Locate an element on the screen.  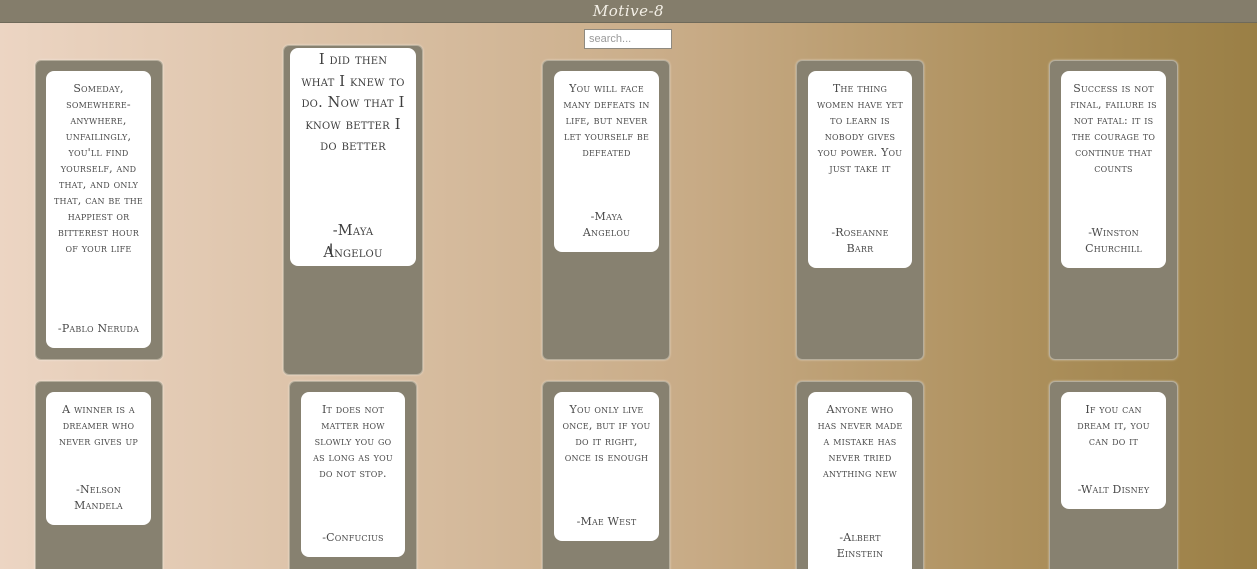
quote-author: -Albert Einstein is located at coordinates (860, 545).